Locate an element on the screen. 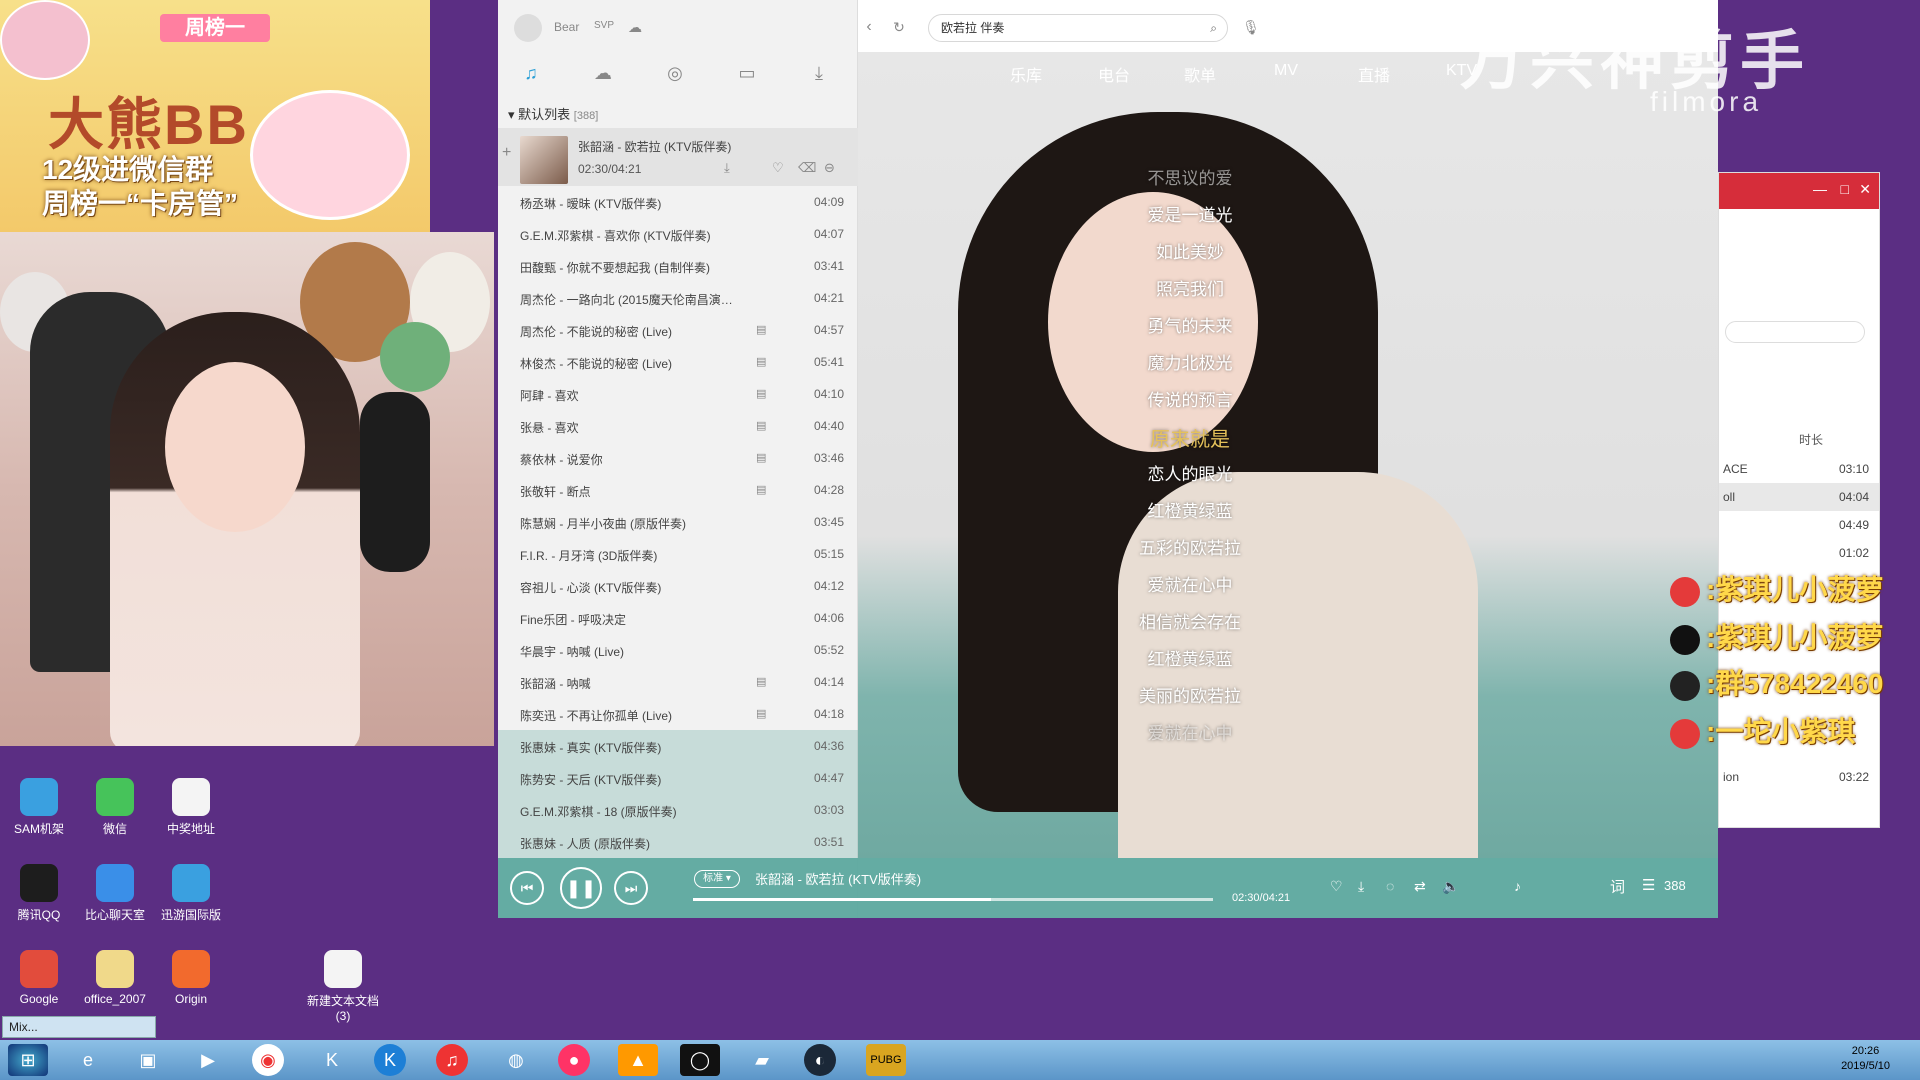 The height and width of the screenshot is (1080, 1920). mic-icon: 🎙 is located at coordinates (1251, 27).